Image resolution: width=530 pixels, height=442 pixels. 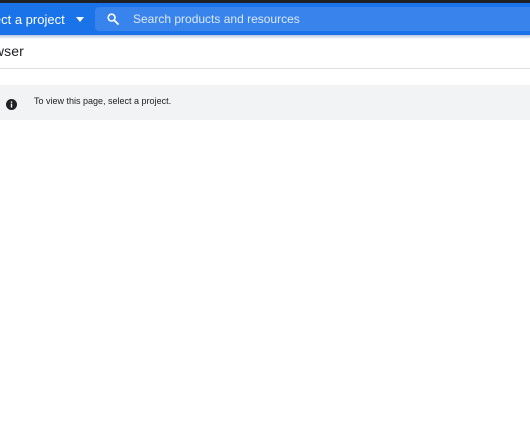 I want to click on title-divider, so click(x=265, y=68).